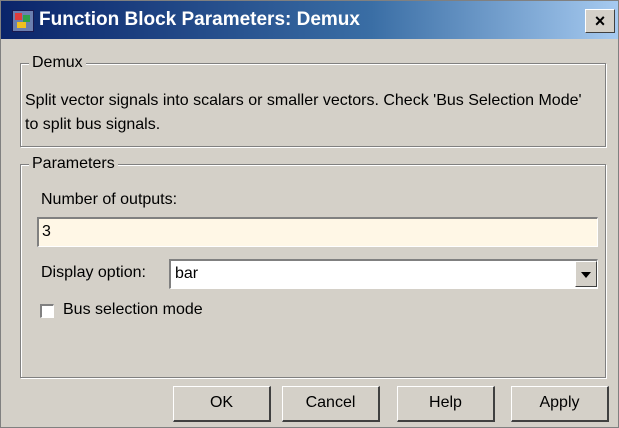 This screenshot has height=428, width=619. I want to click on parameters-legend: Parameters, so click(73, 164).